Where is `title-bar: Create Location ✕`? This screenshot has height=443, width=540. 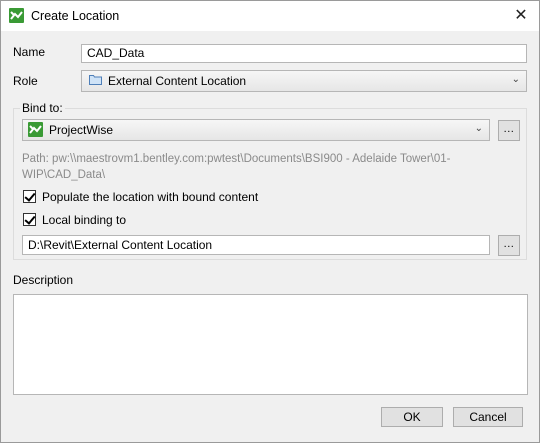 title-bar: Create Location ✕ is located at coordinates (270, 16).